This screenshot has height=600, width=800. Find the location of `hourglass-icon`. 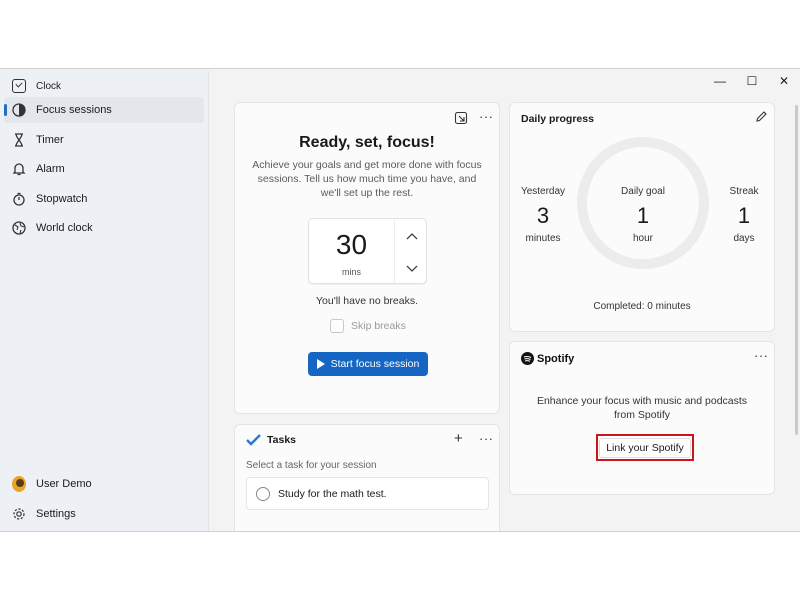

hourglass-icon is located at coordinates (19, 139).